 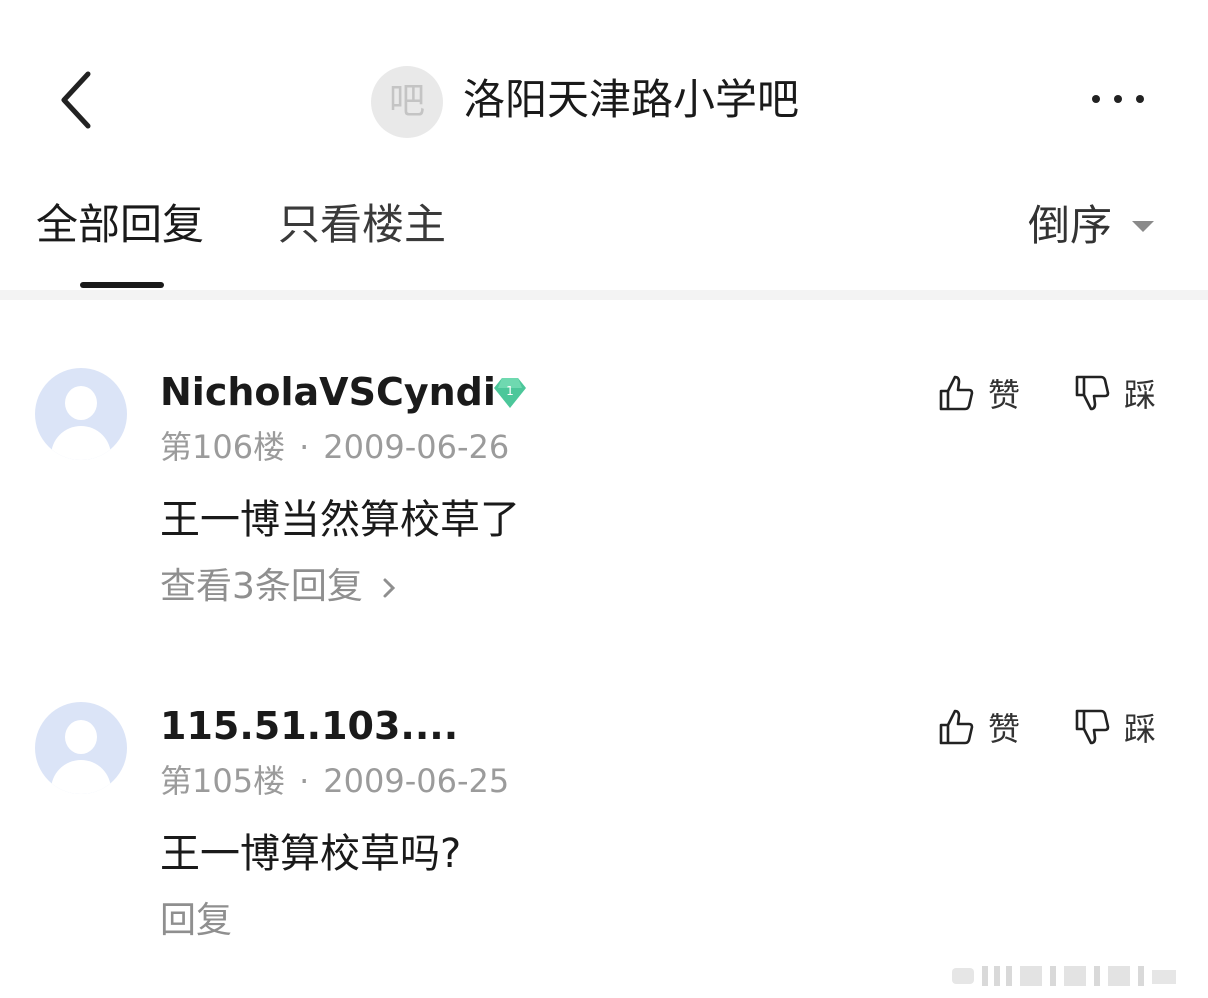 I want to click on post-date: 2009-06-26, so click(x=416, y=447).